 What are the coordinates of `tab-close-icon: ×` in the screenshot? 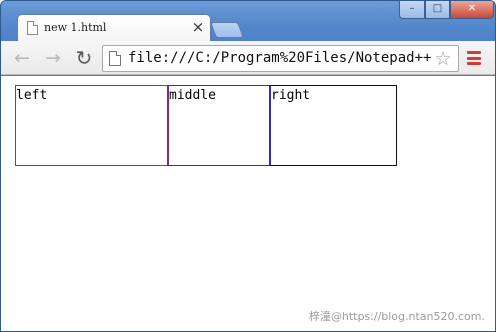 It's located at (198, 27).